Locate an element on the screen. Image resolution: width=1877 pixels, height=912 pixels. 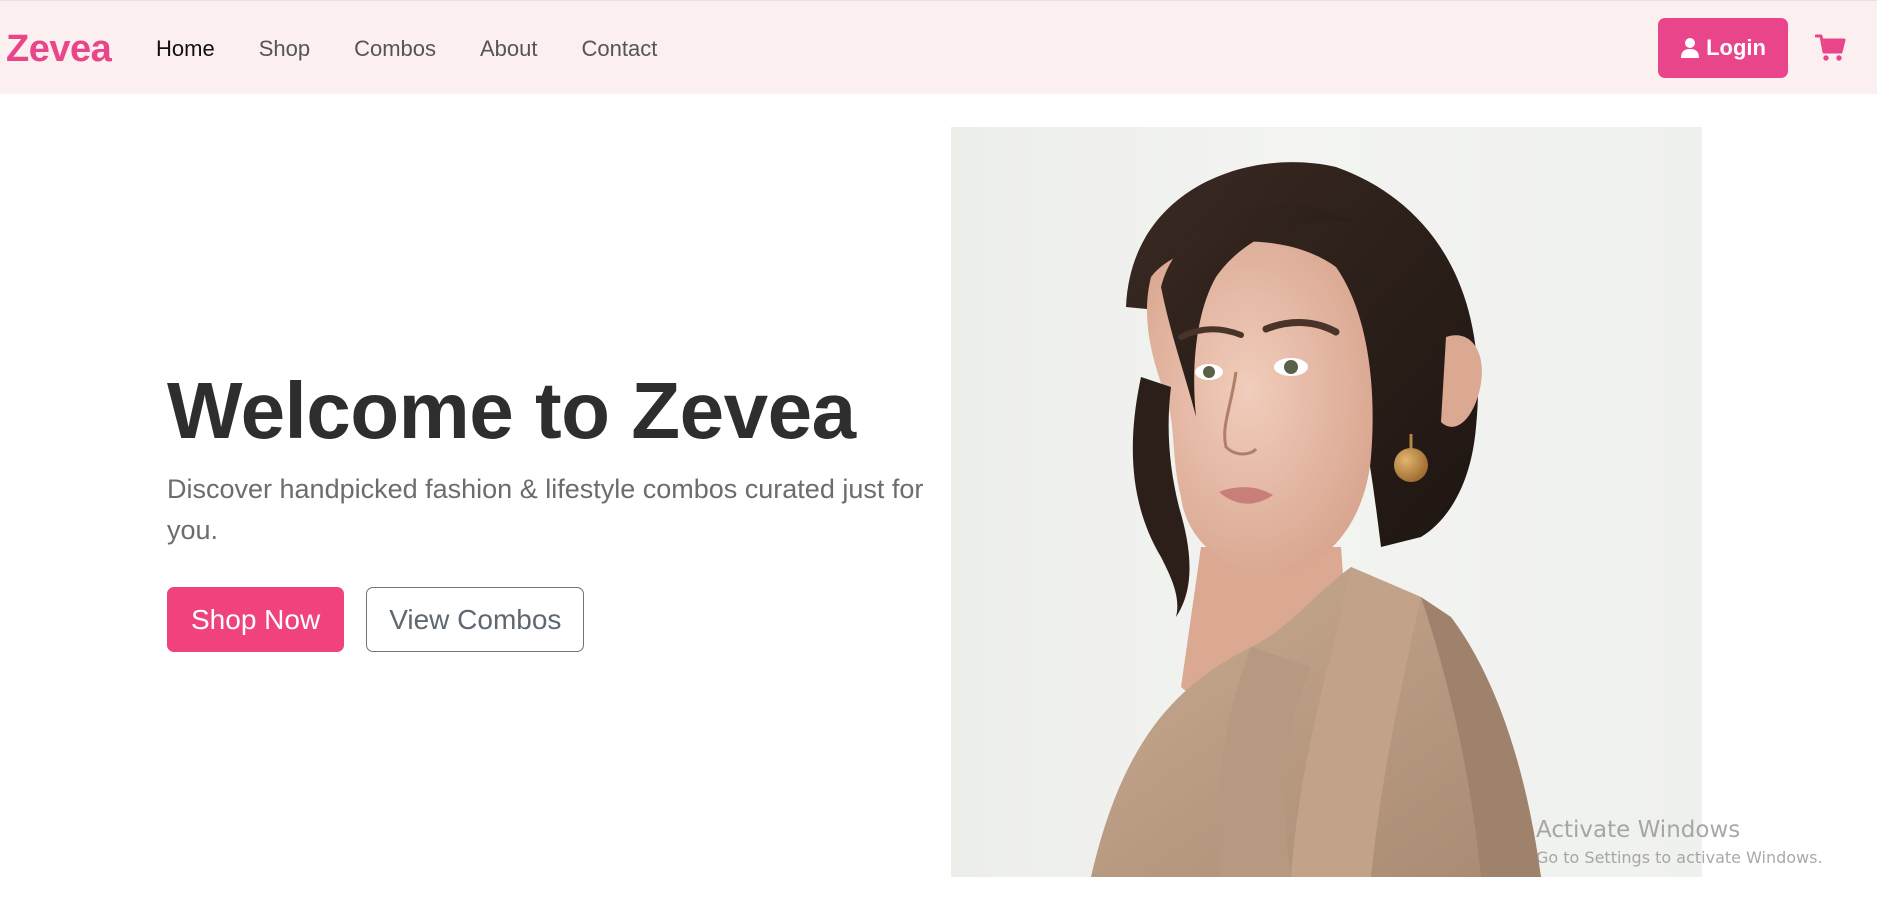
nav-link-contact: Contact is located at coordinates (620, 49).